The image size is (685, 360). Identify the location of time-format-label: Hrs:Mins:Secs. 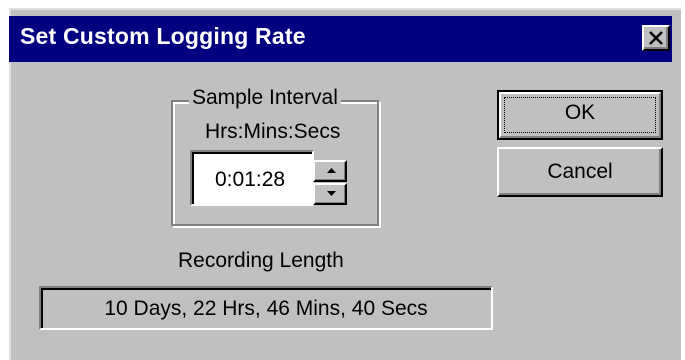
(273, 131).